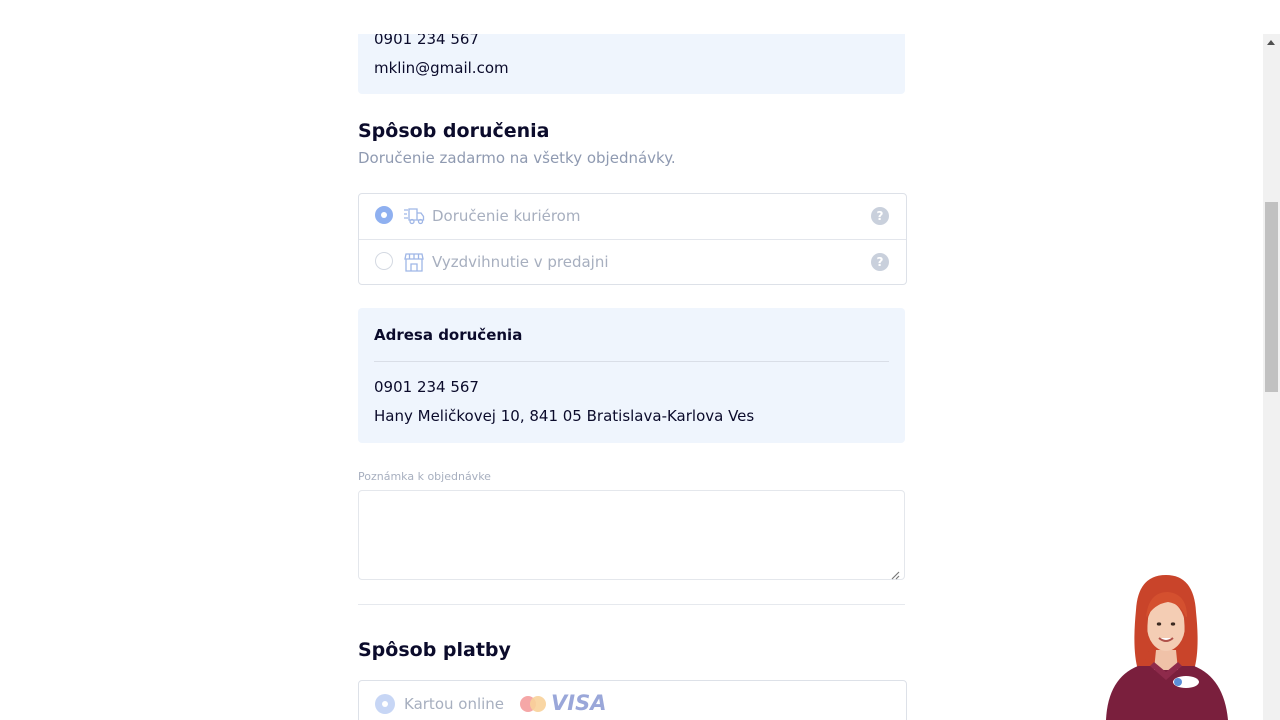 Image resolution: width=1280 pixels, height=720 pixels. Describe the element at coordinates (384, 261) in the screenshot. I see `store-radio` at that location.